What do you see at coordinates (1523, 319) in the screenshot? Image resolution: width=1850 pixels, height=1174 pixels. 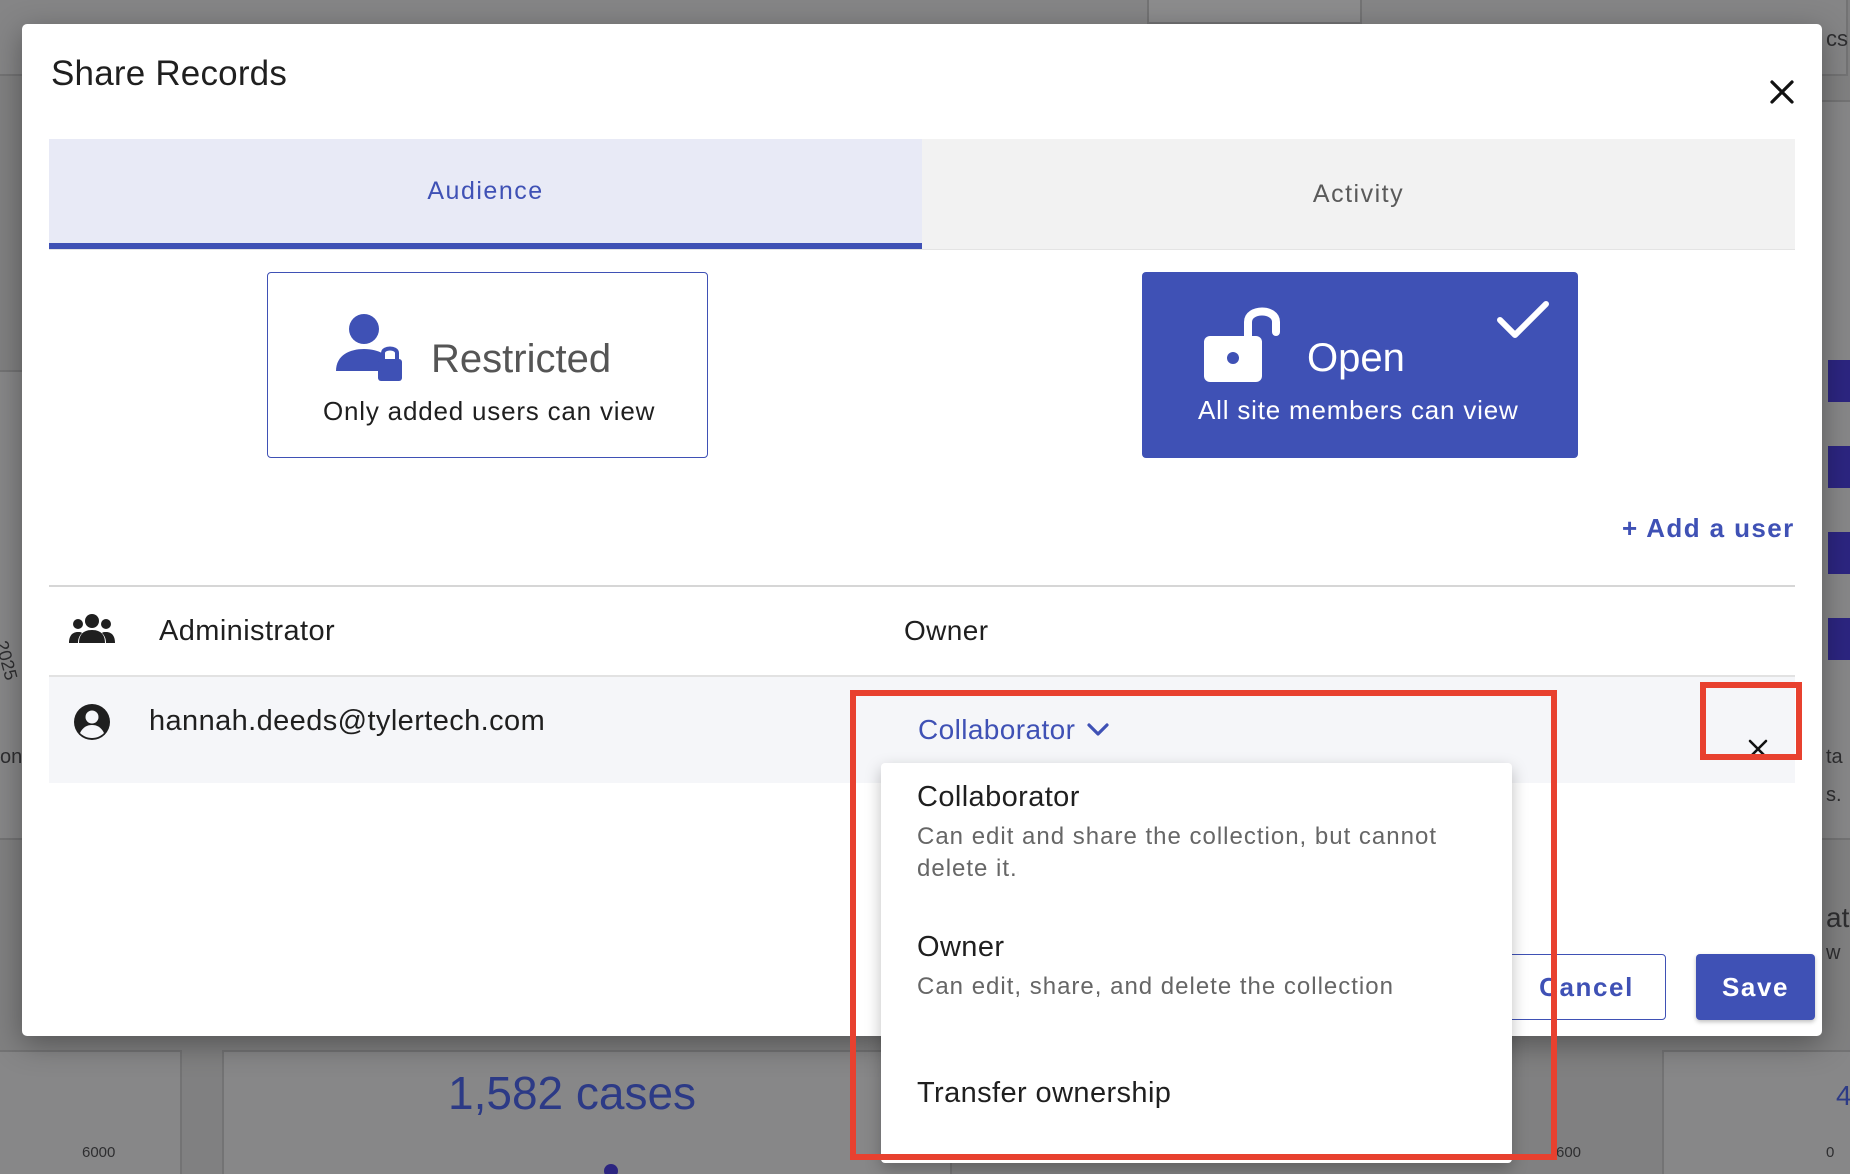 I see `checkmark-icon` at bounding box center [1523, 319].